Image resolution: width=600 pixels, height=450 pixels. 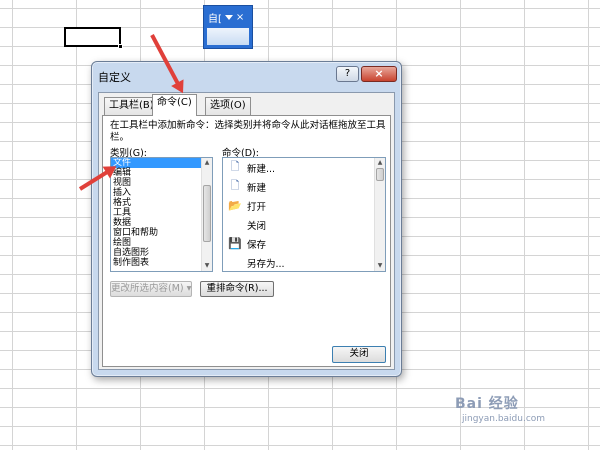 I want to click on categories-items: 文件 编辑 视图 插入 格式 工具 数据 窗口和帮助 绘图 自选图形 制作图表, so click(x=161, y=213).